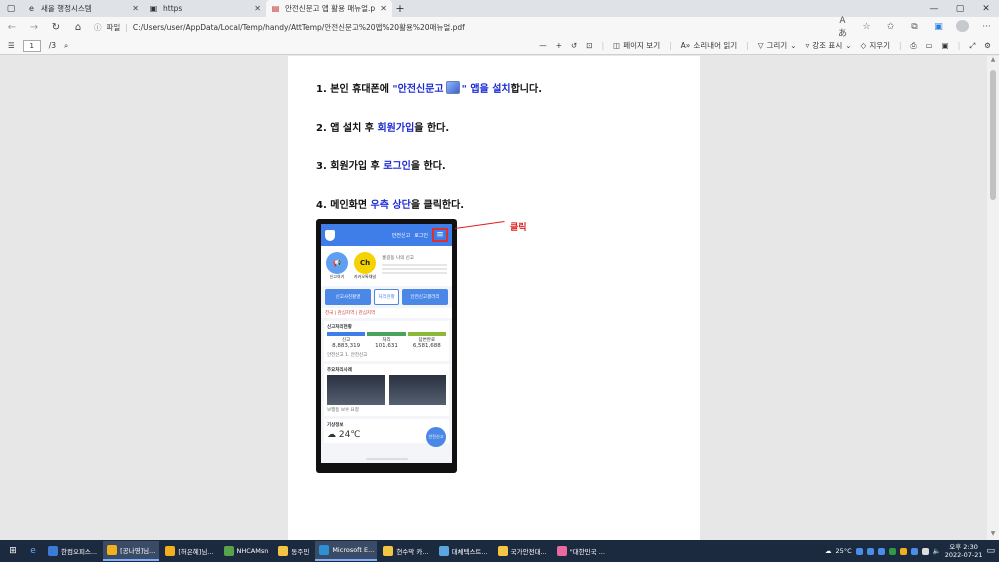 This screenshot has height=562, width=999. What do you see at coordinates (960, 8) in the screenshot?
I see `maximize-icon: ▢` at bounding box center [960, 8].